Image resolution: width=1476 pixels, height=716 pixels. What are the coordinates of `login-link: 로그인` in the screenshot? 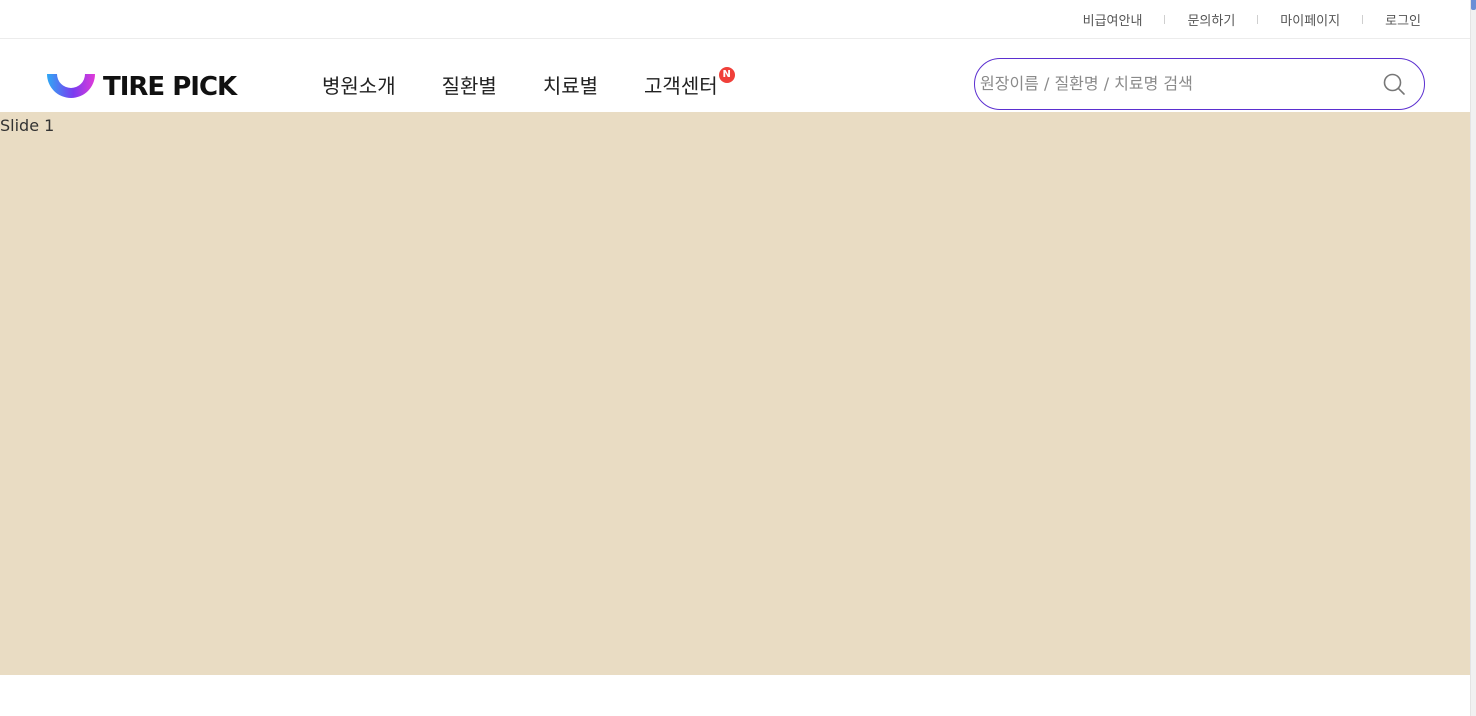 It's located at (1403, 19).